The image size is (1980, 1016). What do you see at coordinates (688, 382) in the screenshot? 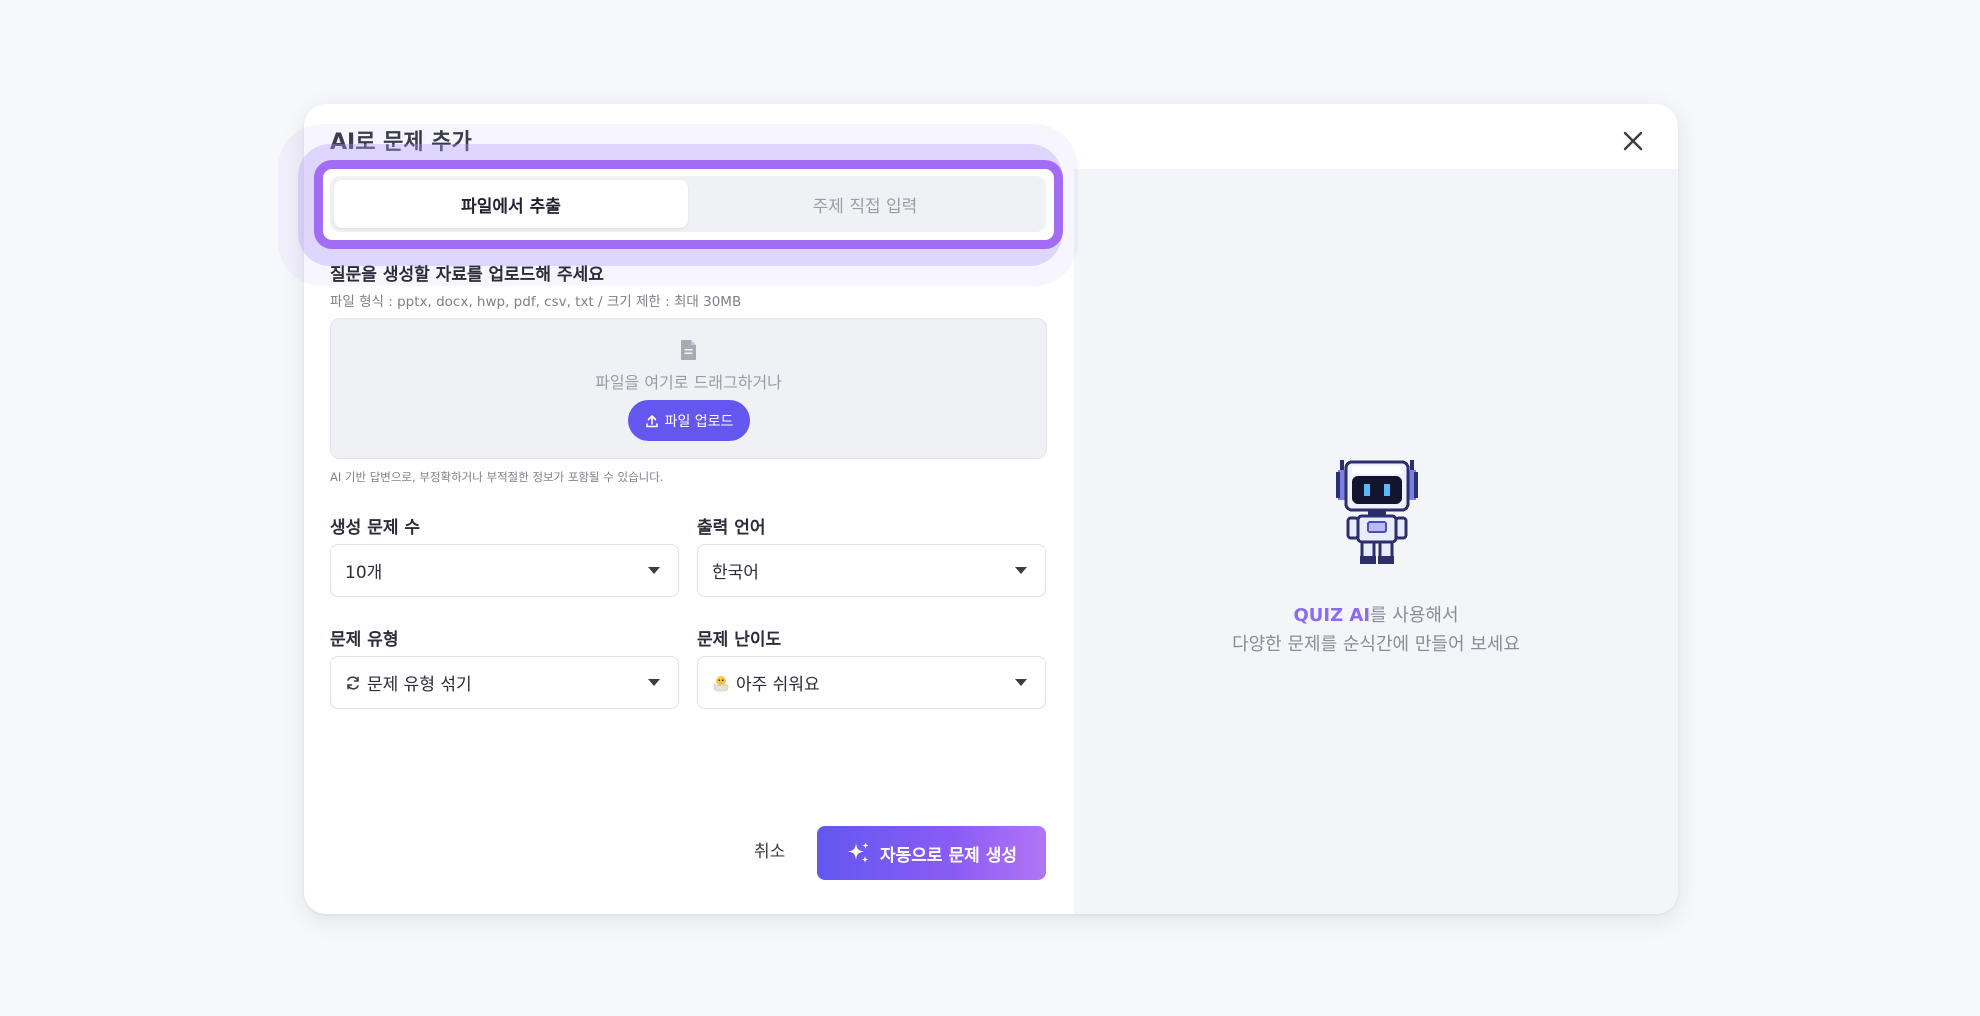
I see `drop-instruction: 파일을 여기로 드래그하거나` at bounding box center [688, 382].